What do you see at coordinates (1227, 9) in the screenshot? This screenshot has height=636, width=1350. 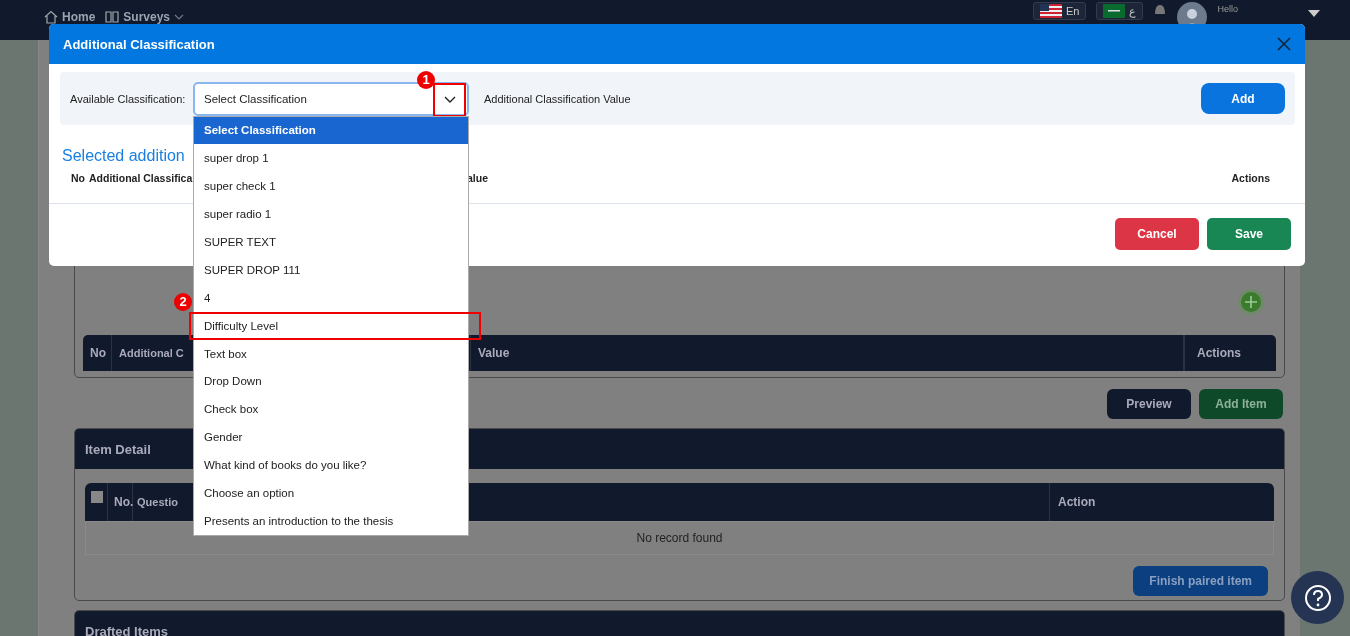 I see `greeting: Hello` at bounding box center [1227, 9].